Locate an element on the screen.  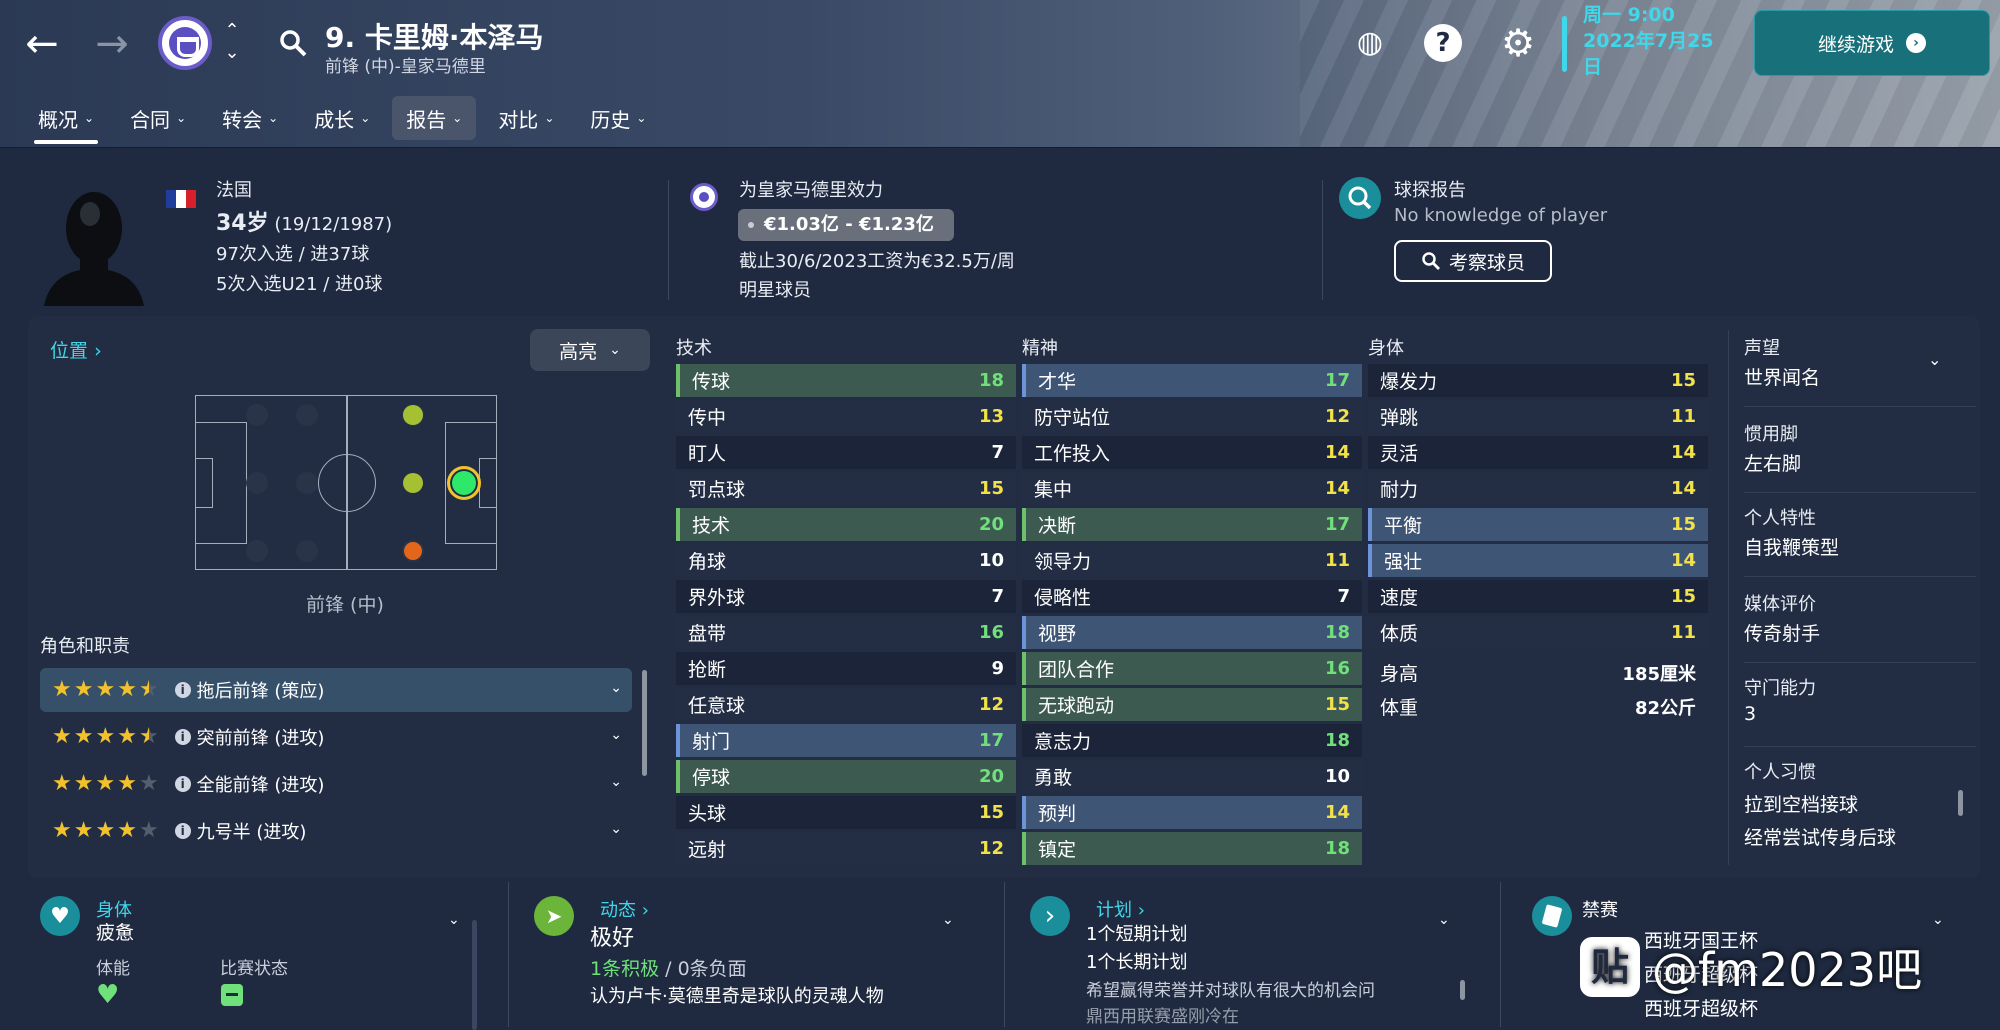
role-row: ★ ★ ★ ★ ★ i 拖后前锋 (策应) ⌄ is located at coordinates (336, 690).